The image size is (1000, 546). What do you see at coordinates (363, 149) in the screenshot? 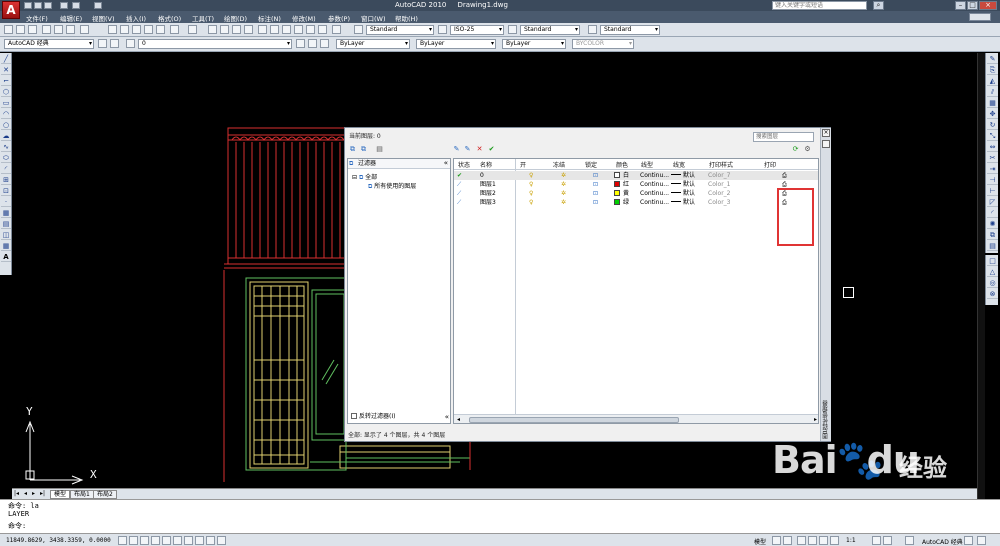
I see `new-group-filter-icon: ⧉` at bounding box center [363, 149].